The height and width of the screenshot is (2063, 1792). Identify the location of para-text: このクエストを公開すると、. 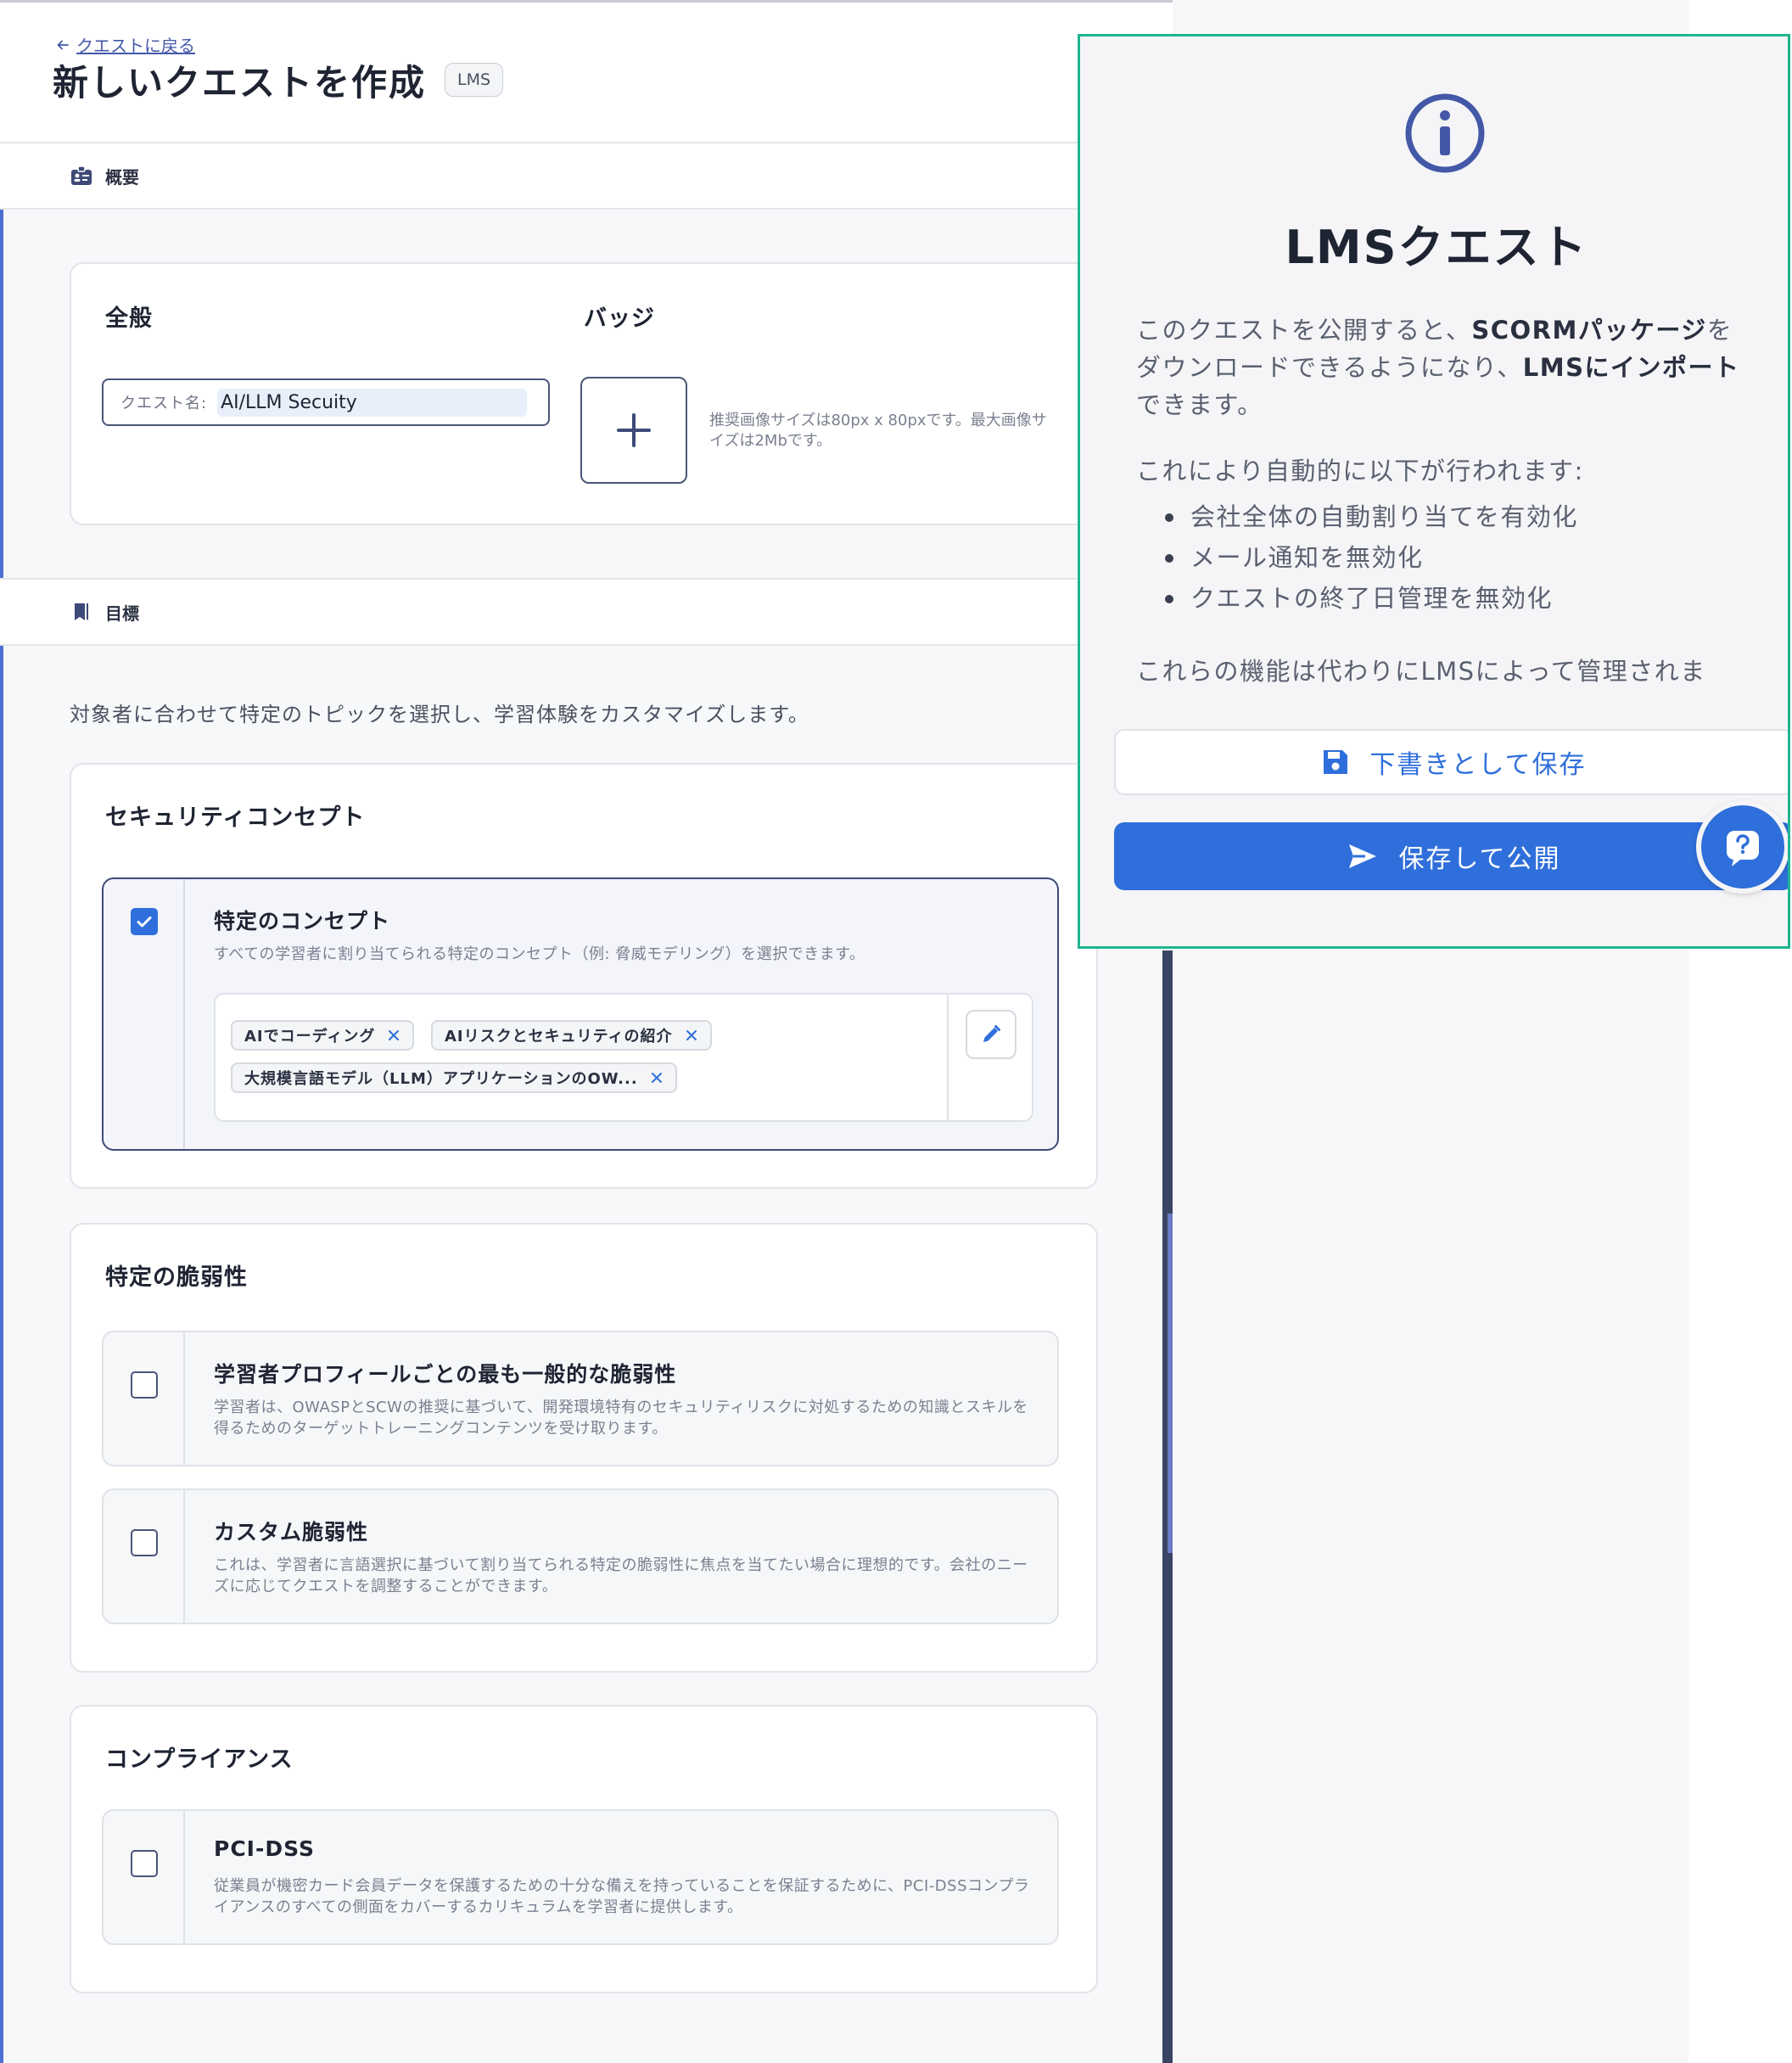
(1304, 330).